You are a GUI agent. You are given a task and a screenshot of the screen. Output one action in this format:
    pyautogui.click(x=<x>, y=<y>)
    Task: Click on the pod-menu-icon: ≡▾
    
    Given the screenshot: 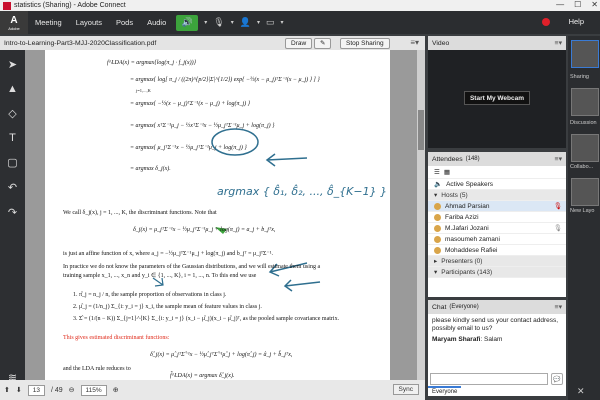 What is the action you would take?
    pyautogui.click(x=414, y=42)
    